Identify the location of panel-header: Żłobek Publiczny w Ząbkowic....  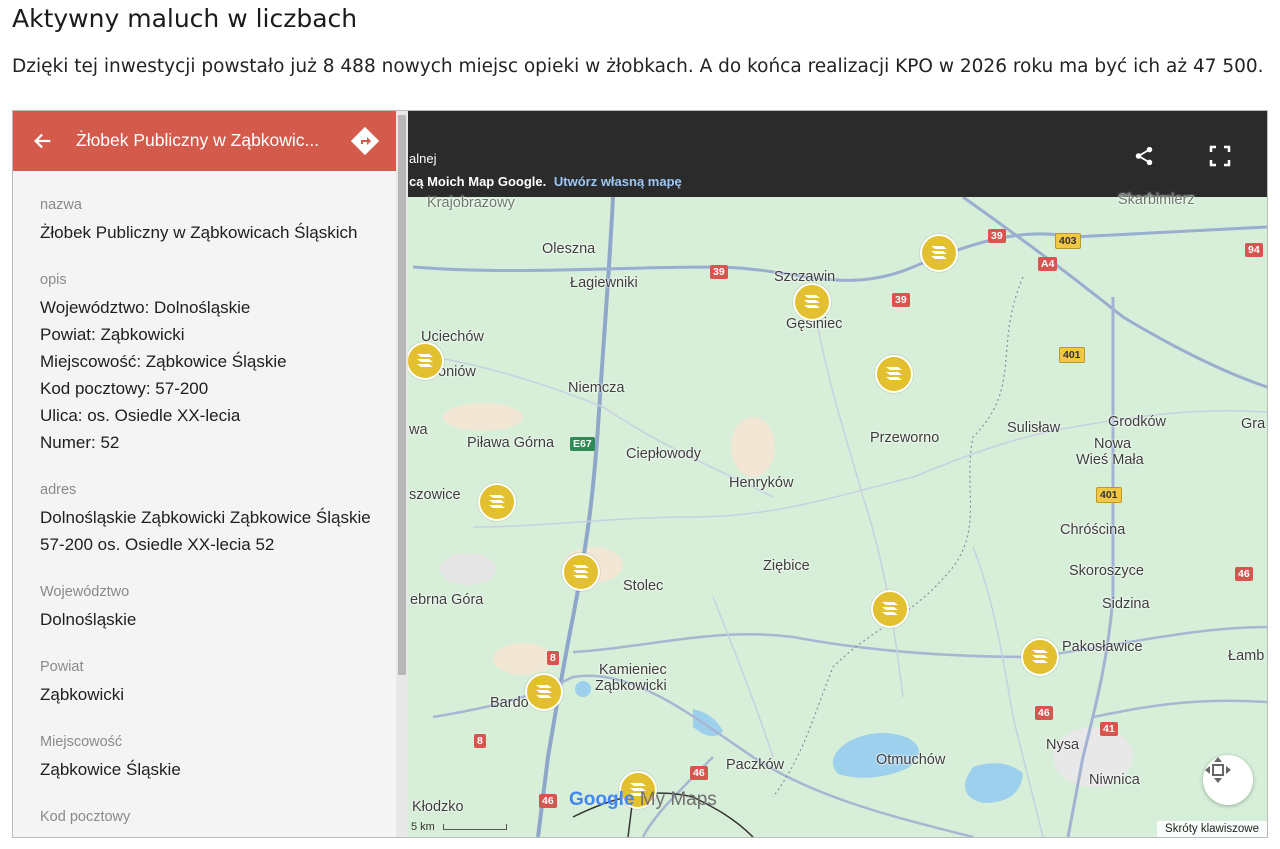
(204, 141).